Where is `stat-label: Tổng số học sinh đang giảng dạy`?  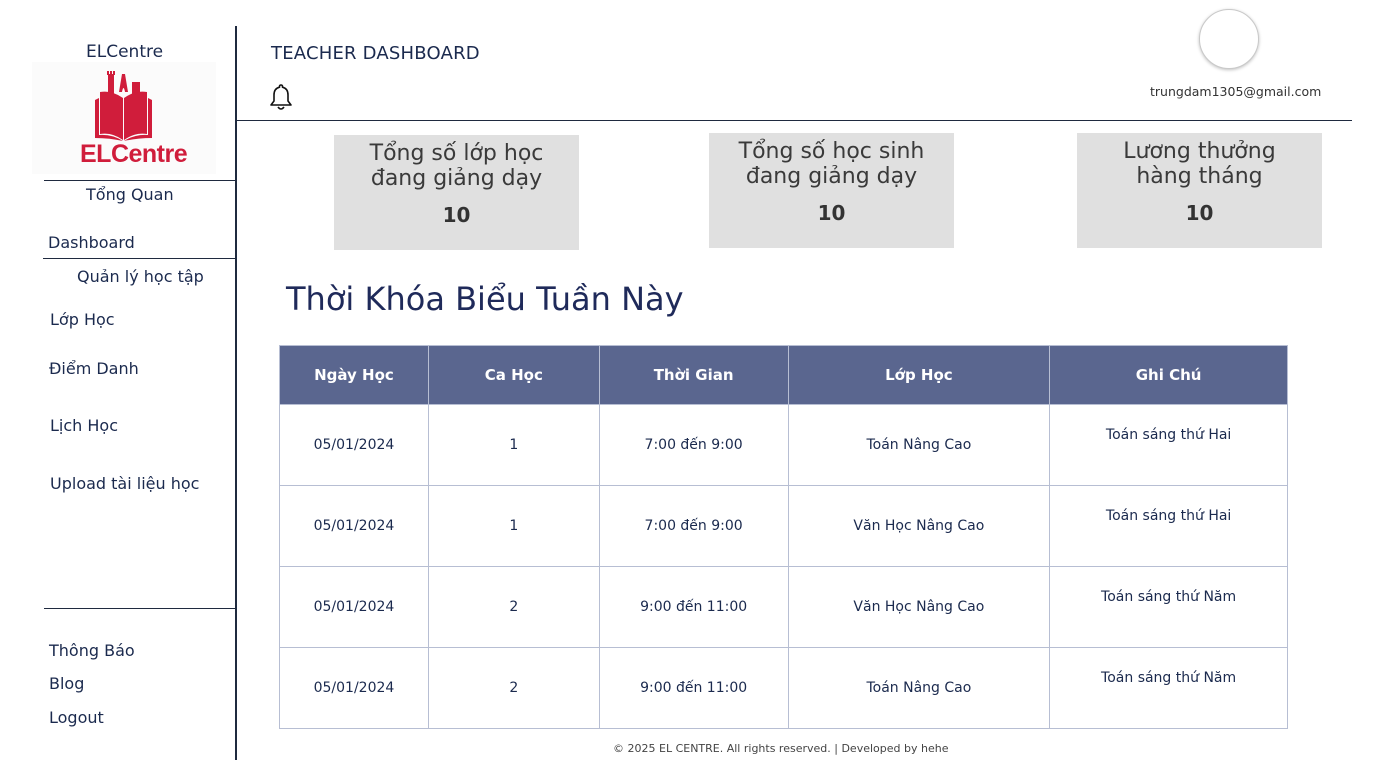
stat-label: Tổng số học sinh đang giảng dạy is located at coordinates (831, 164).